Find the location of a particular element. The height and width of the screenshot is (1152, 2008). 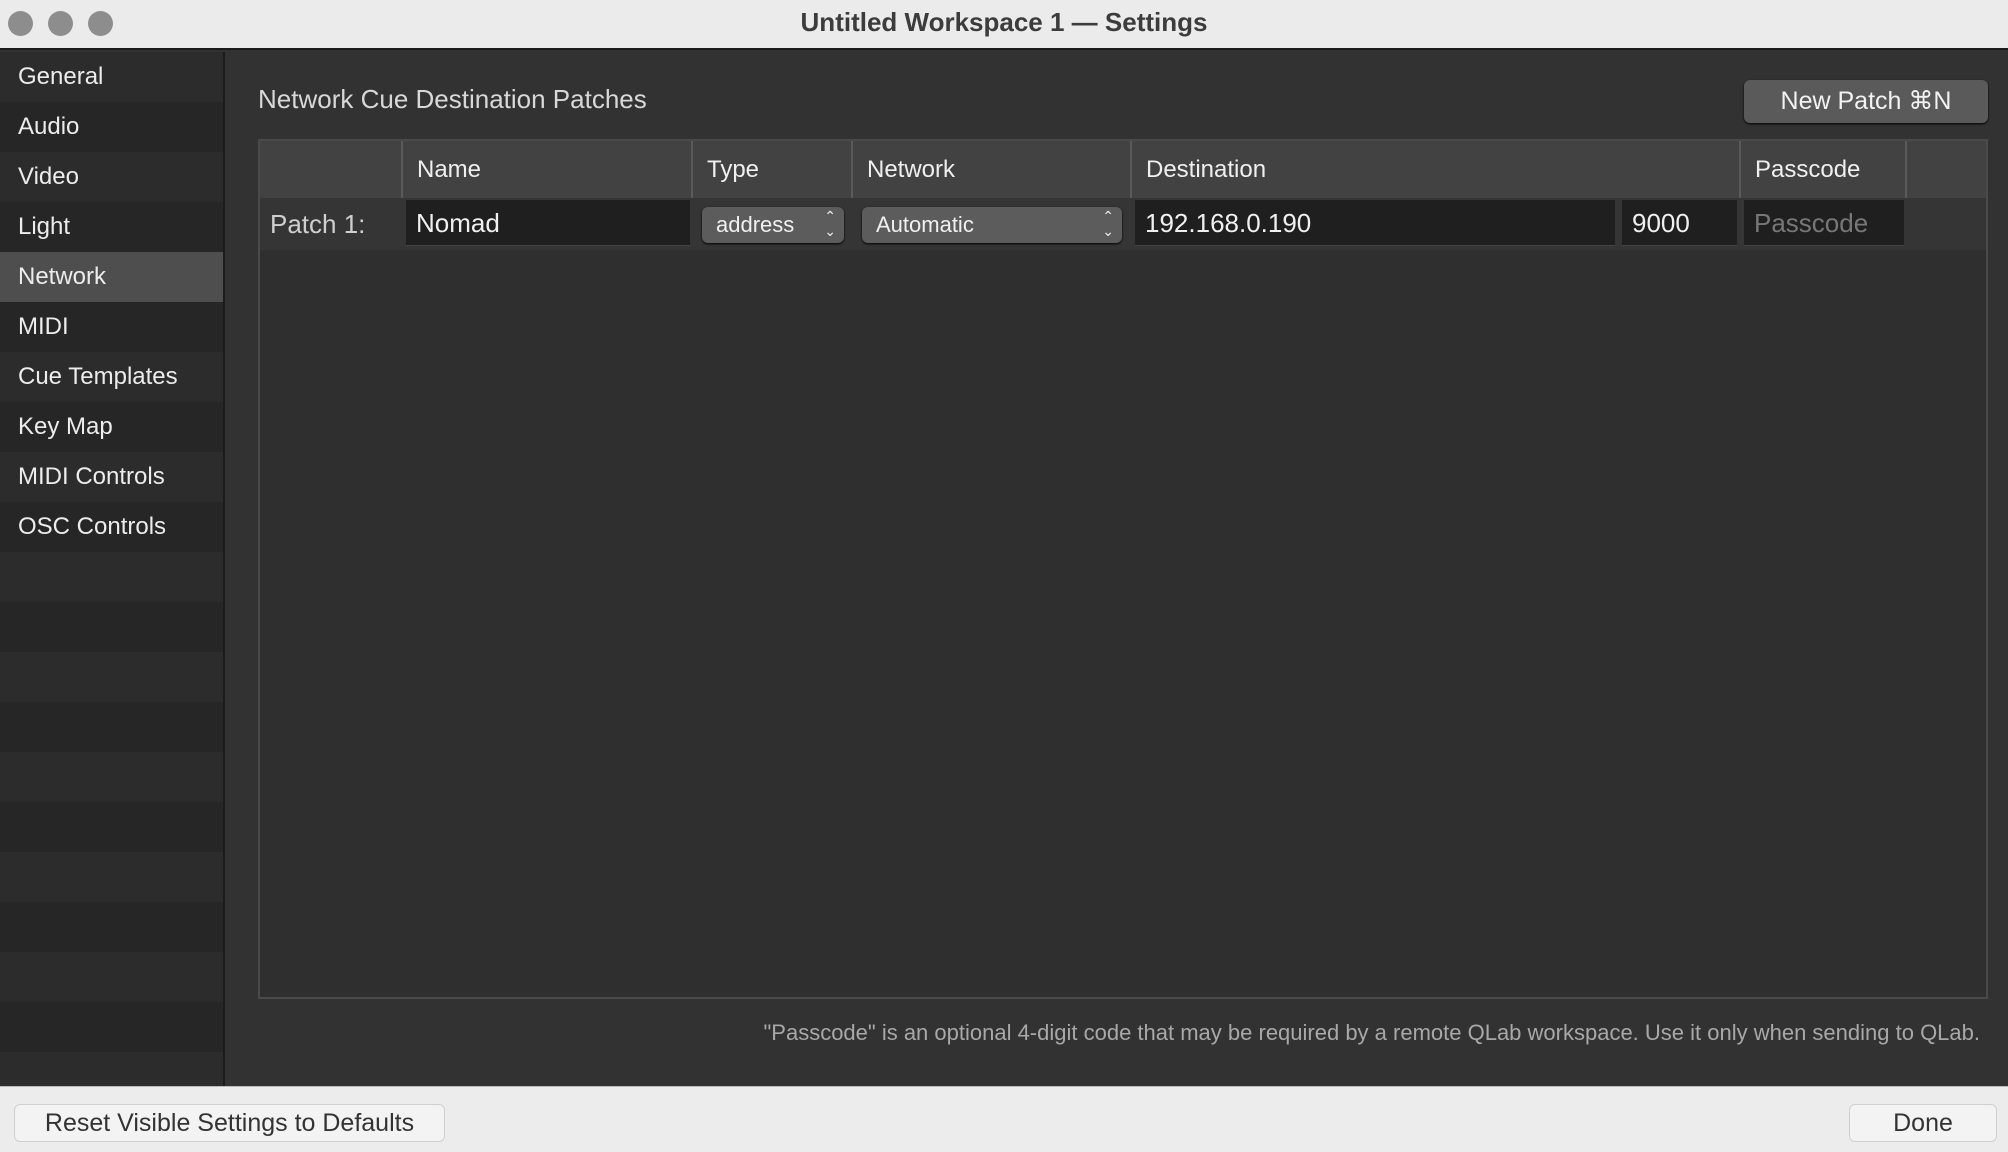

passcode-field: Passcode is located at coordinates (1824, 223).